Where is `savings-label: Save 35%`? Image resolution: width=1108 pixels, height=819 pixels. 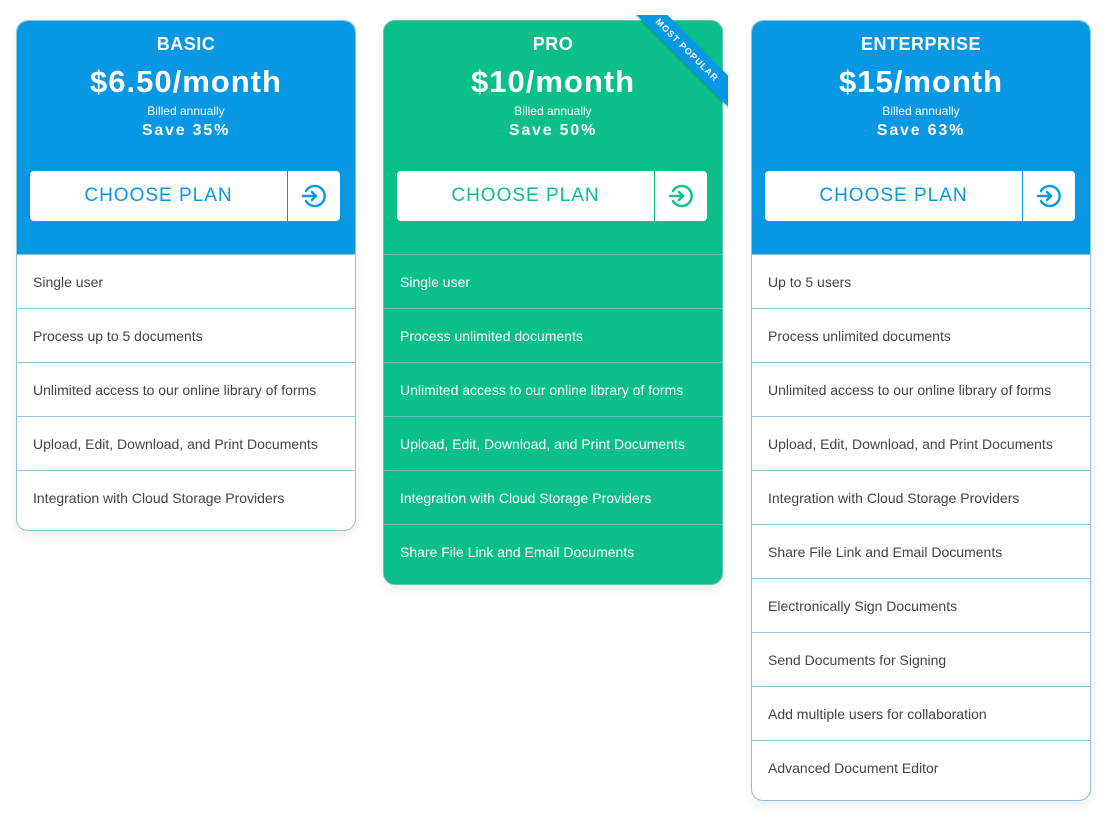 savings-label: Save 35% is located at coordinates (186, 130).